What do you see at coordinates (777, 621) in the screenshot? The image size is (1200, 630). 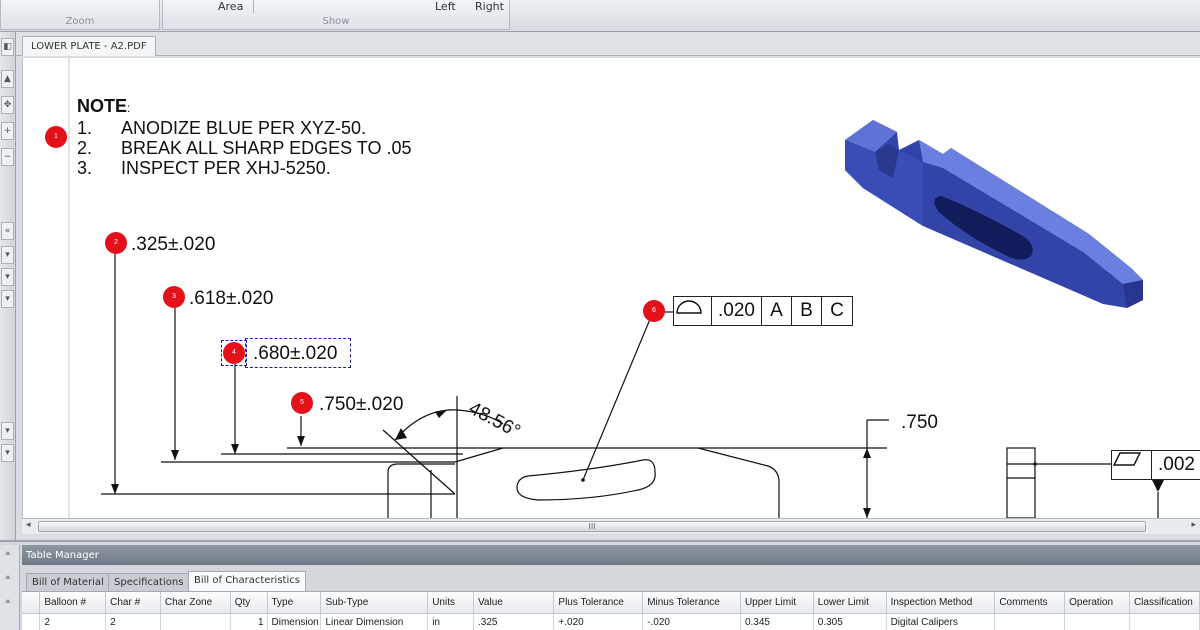 I see `table-cell: 0.345` at bounding box center [777, 621].